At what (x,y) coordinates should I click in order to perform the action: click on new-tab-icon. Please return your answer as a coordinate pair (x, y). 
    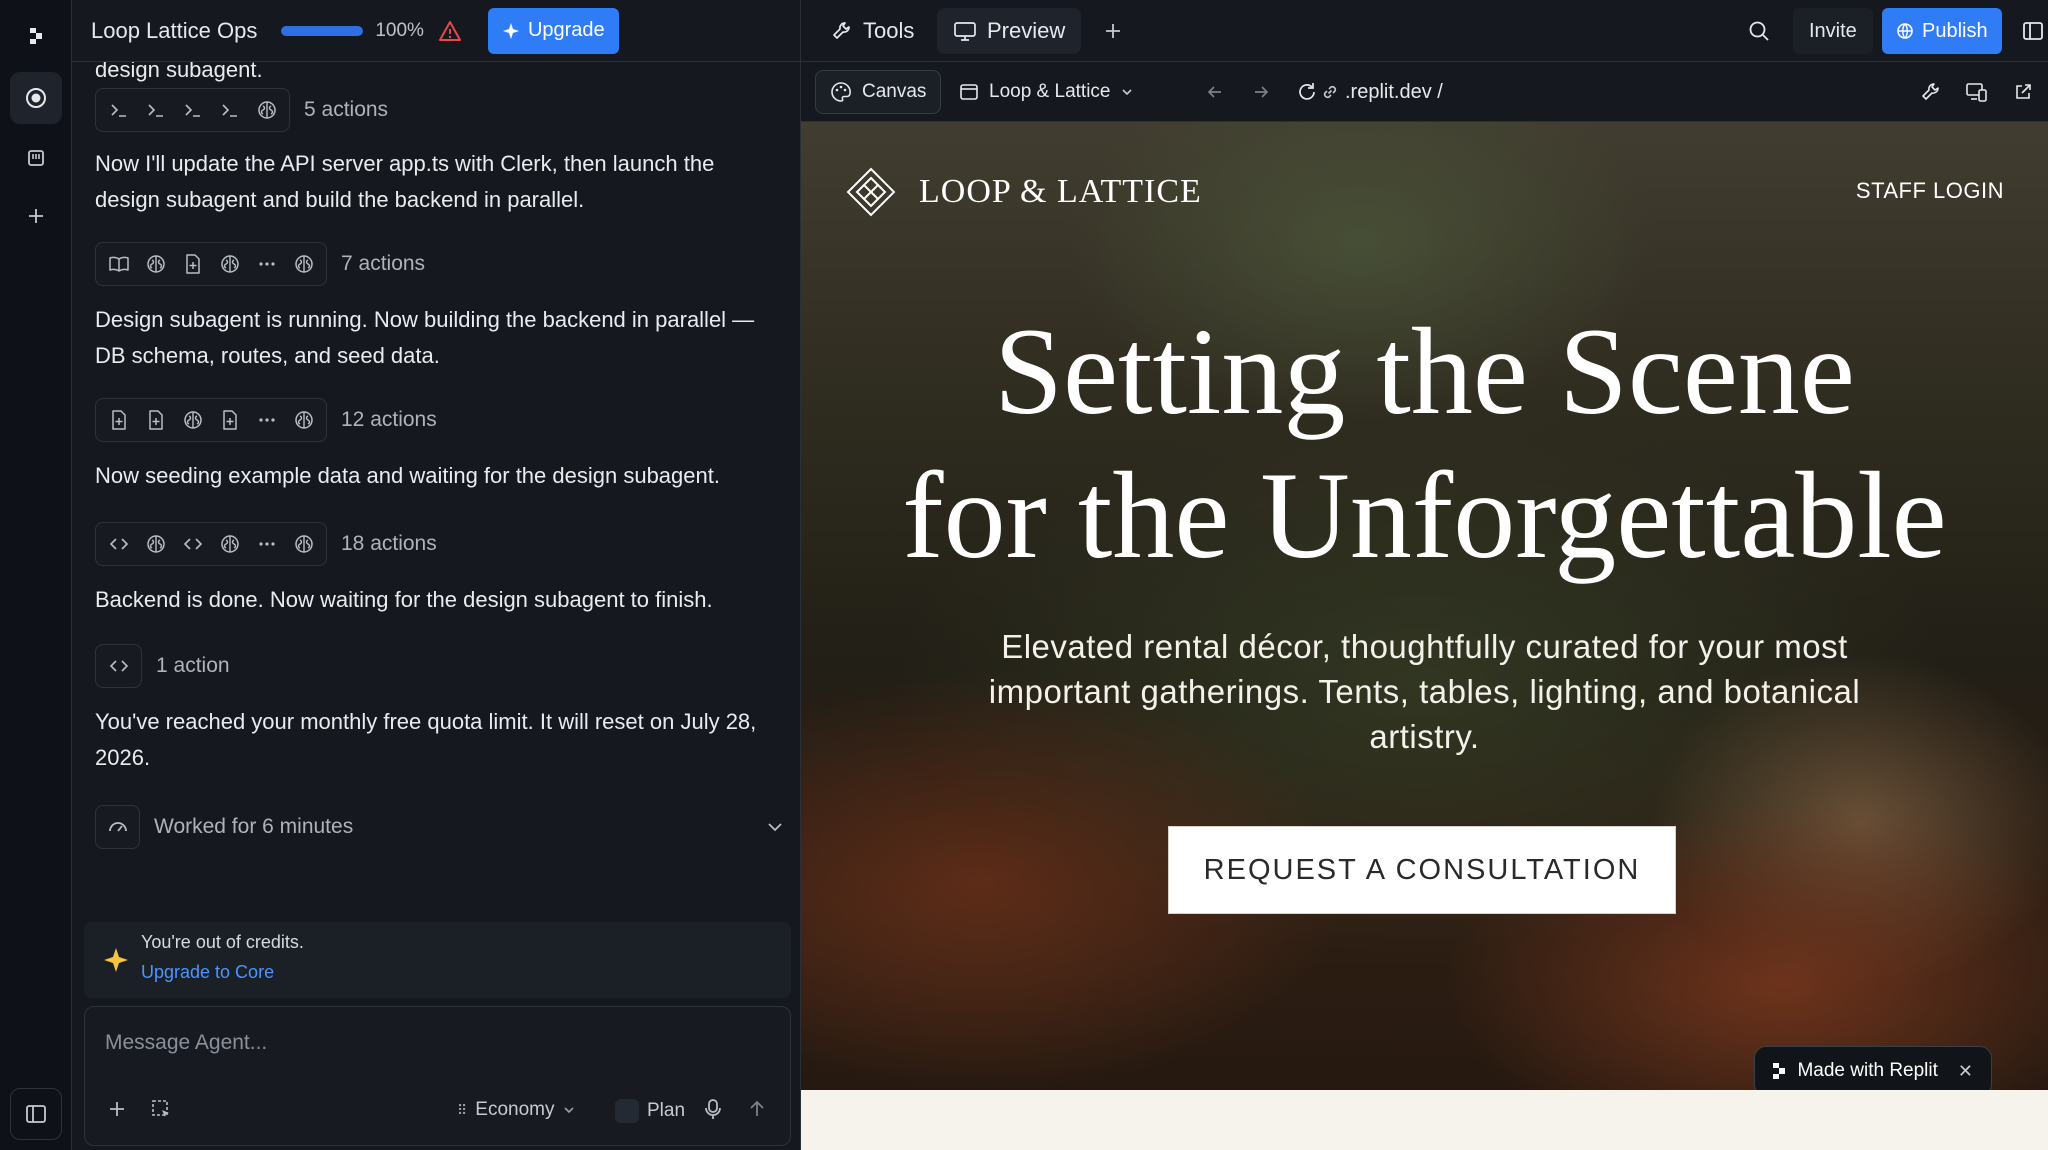
    Looking at the image, I should click on (1113, 31).